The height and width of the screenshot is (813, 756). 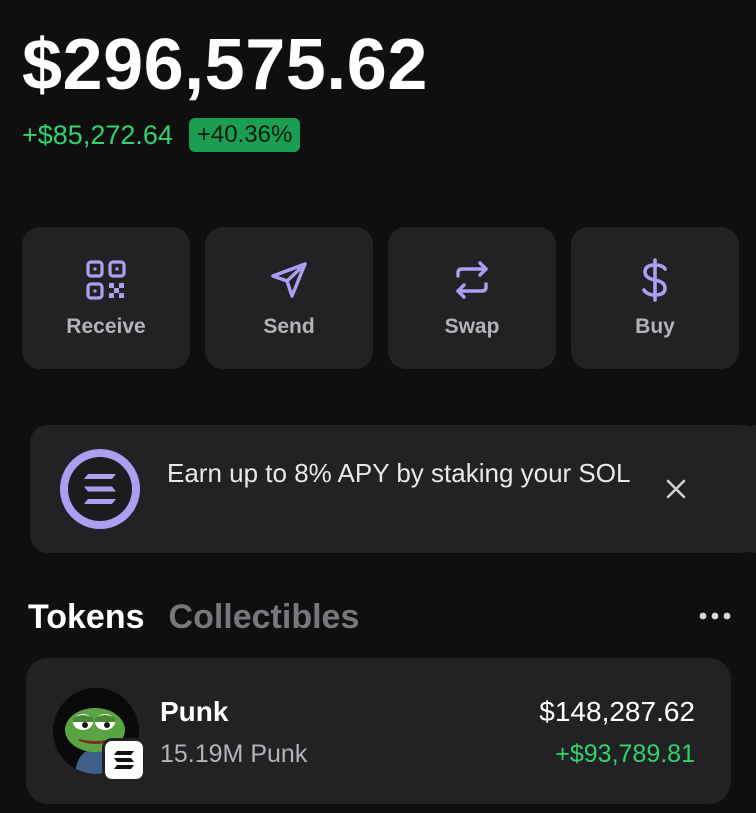 What do you see at coordinates (472, 326) in the screenshot?
I see `swap-label: Swap` at bounding box center [472, 326].